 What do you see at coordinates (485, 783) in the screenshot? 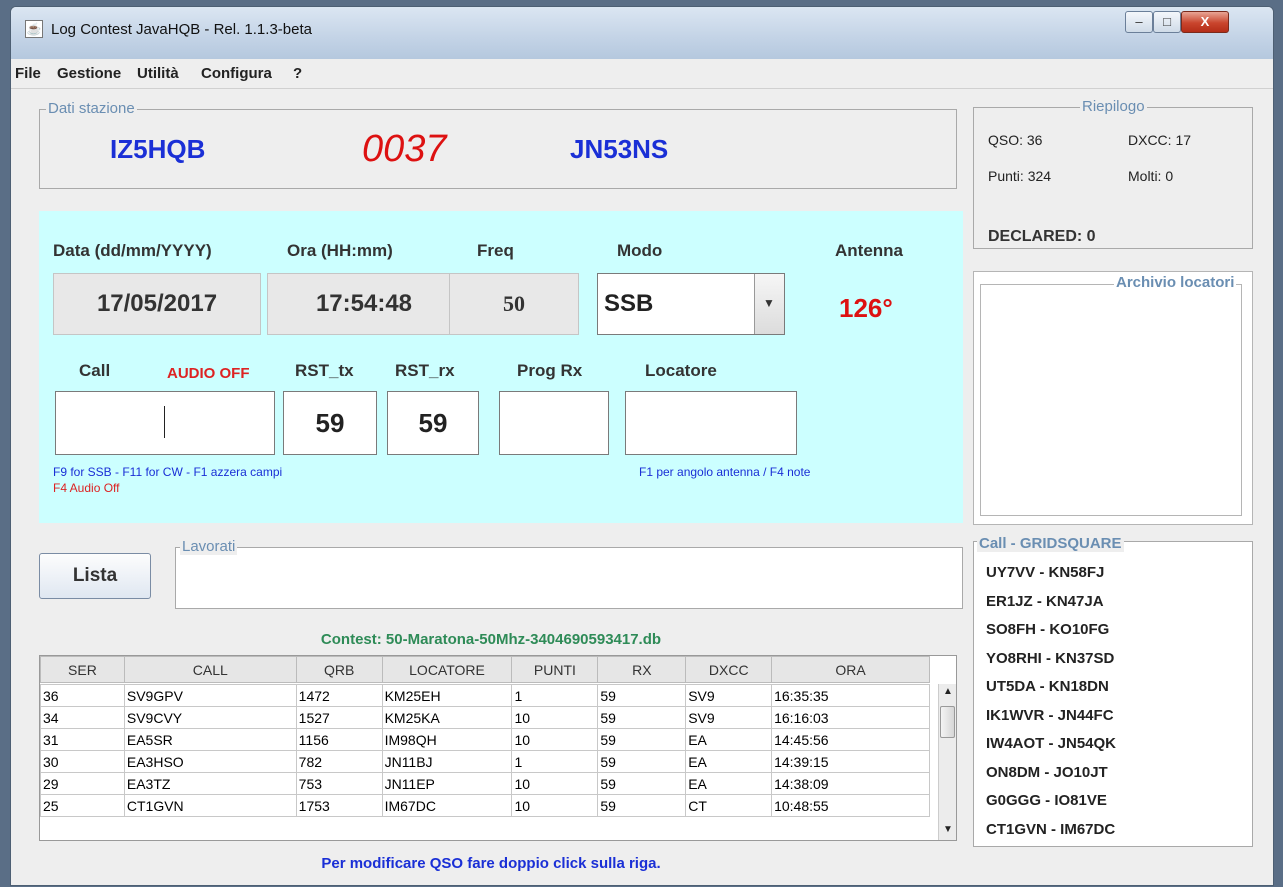
I see `log-row: 29 EA3TZ 753 JN11EP 10 59 EA 14:38:09` at bounding box center [485, 783].